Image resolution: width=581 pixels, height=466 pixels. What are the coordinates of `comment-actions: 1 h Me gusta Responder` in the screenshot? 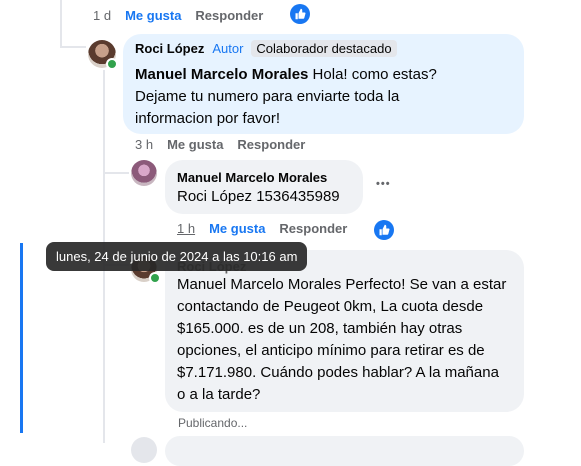 It's located at (262, 228).